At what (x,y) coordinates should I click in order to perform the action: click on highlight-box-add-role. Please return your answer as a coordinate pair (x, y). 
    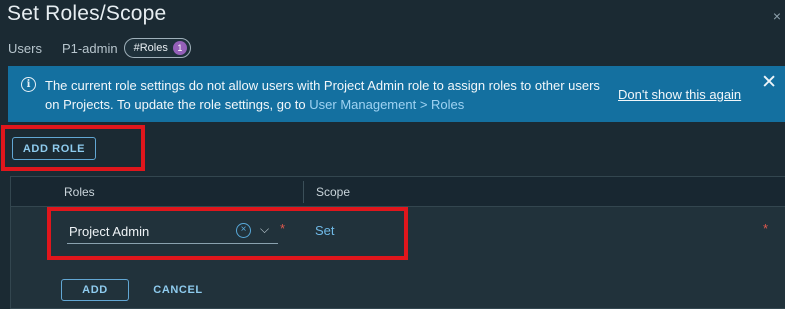
    Looking at the image, I should click on (73, 148).